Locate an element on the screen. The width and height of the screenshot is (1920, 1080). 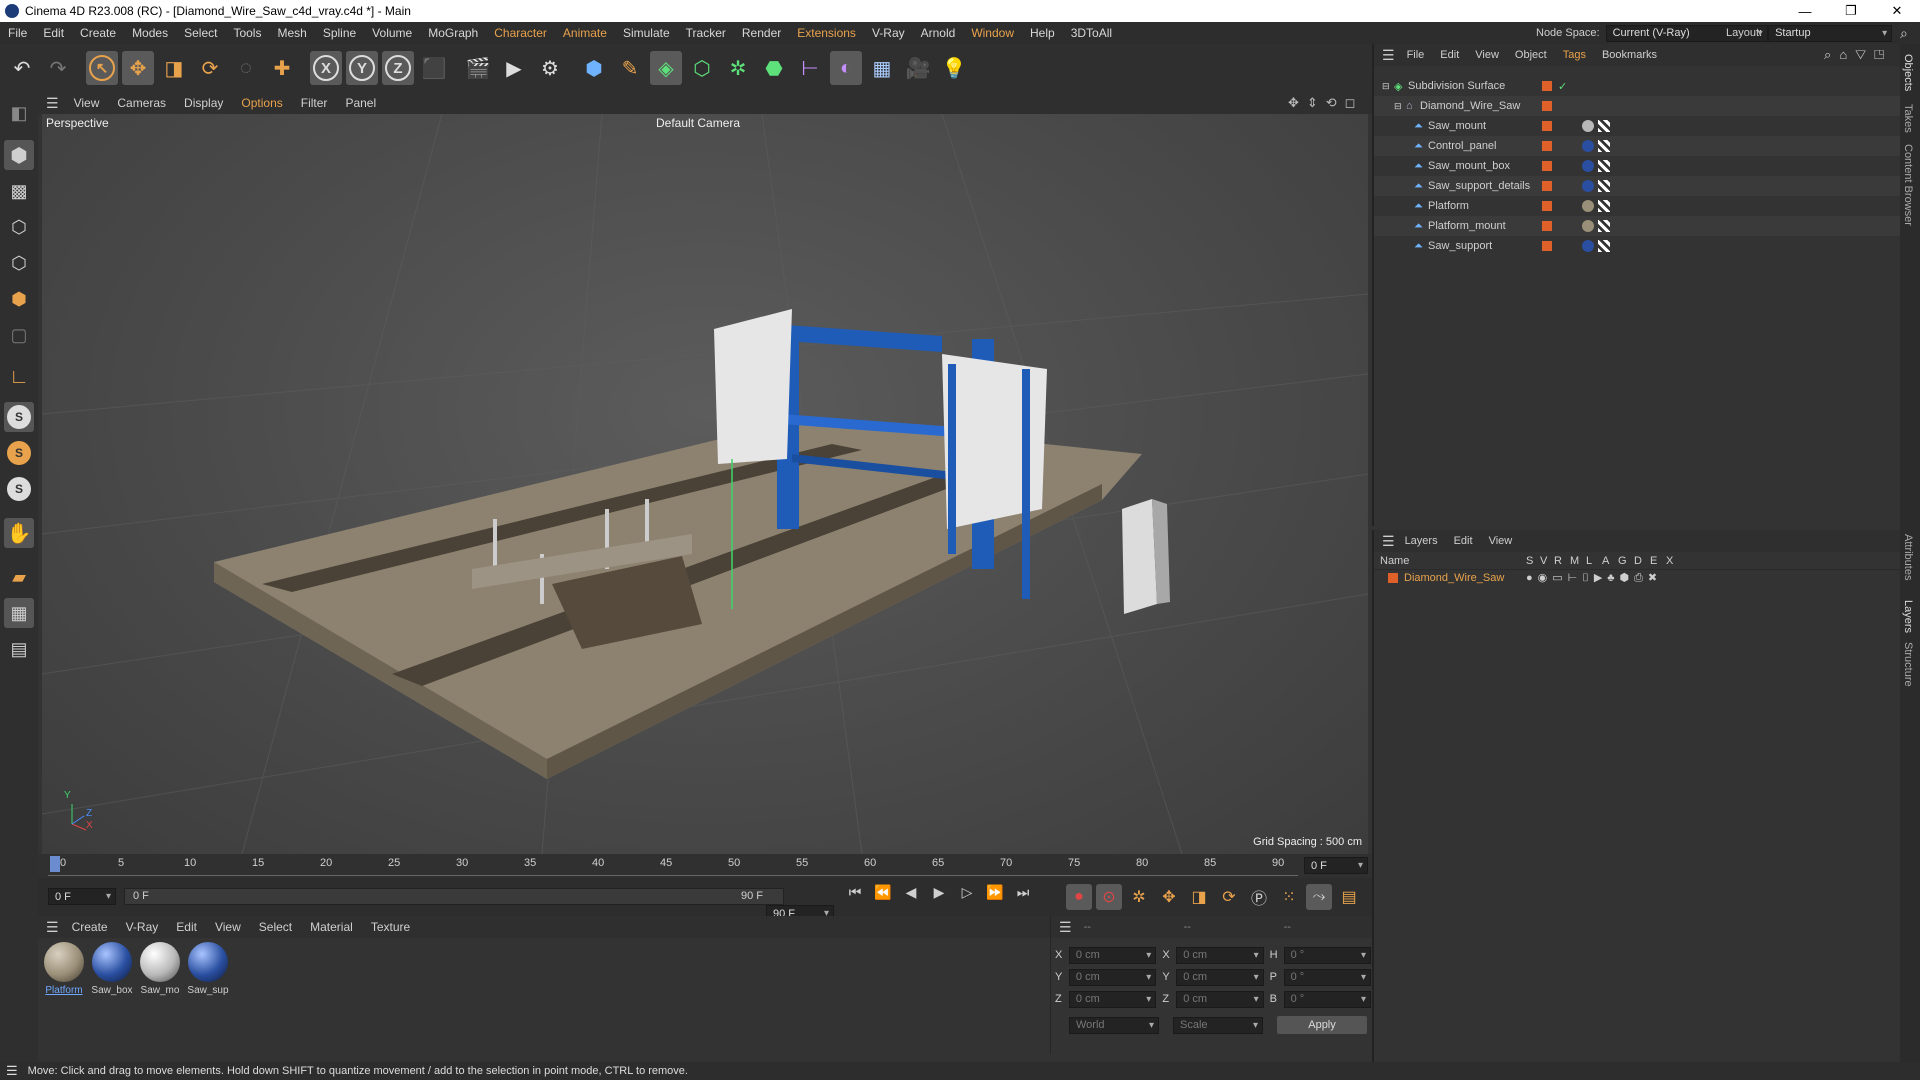
object-menu-tags: Tags is located at coordinates (1574, 55).